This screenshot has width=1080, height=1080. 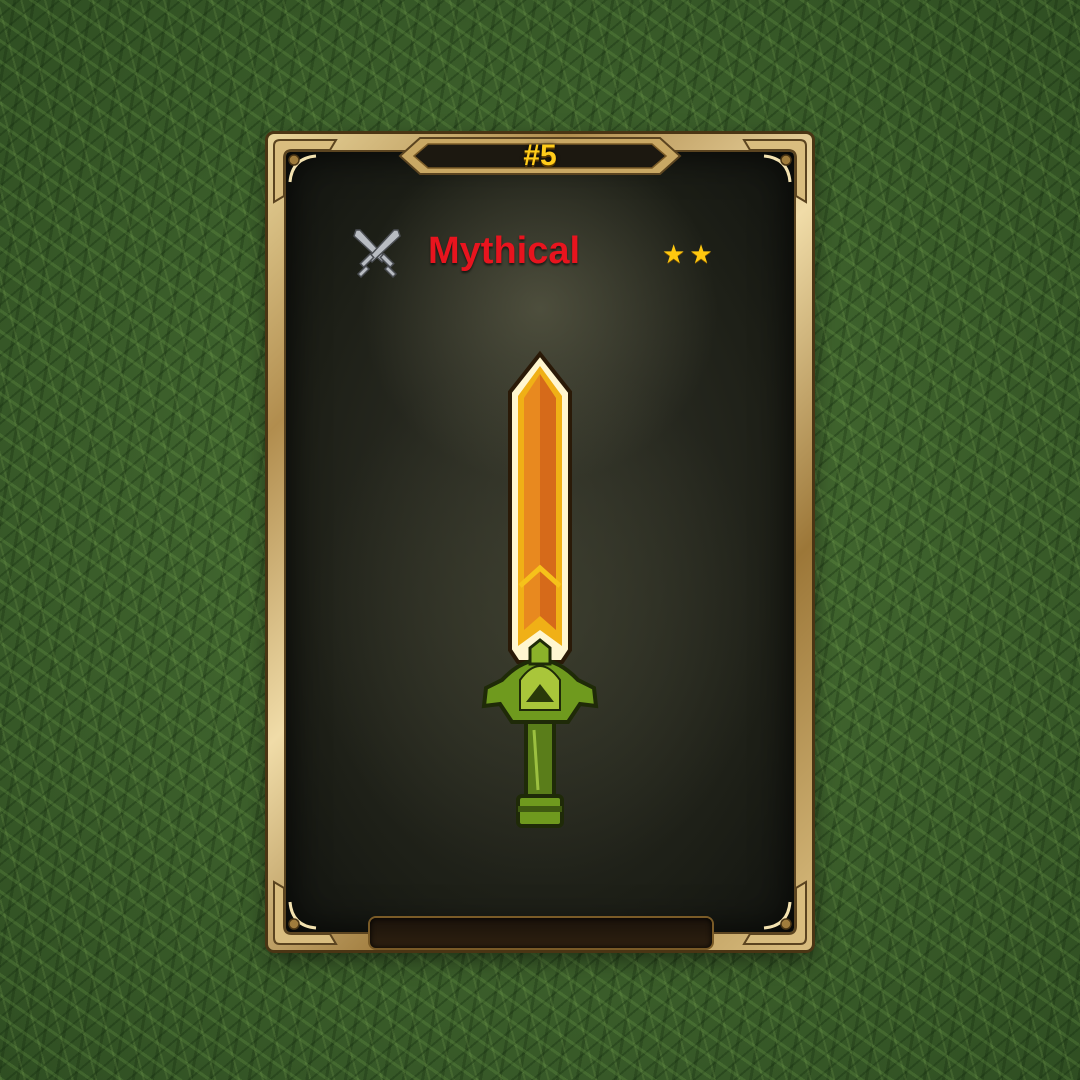 I want to click on card-header-row: Mythical ★ ★, so click(x=540, y=252).